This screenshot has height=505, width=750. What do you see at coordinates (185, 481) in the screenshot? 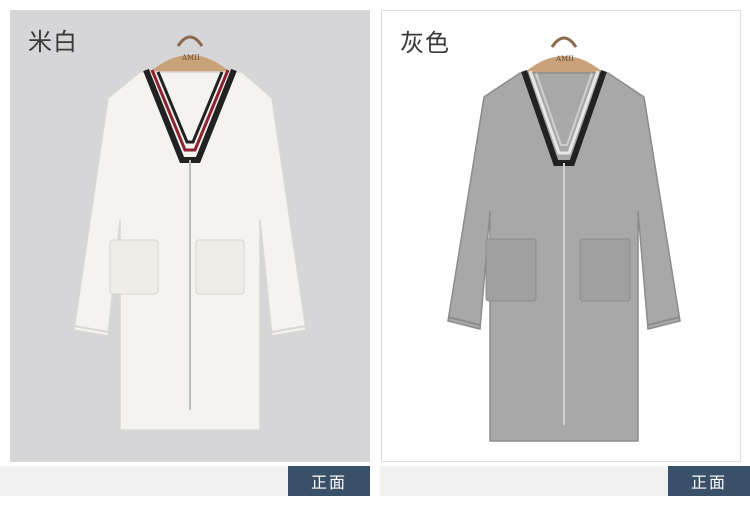
I see `caption-bar-left: 正面` at bounding box center [185, 481].